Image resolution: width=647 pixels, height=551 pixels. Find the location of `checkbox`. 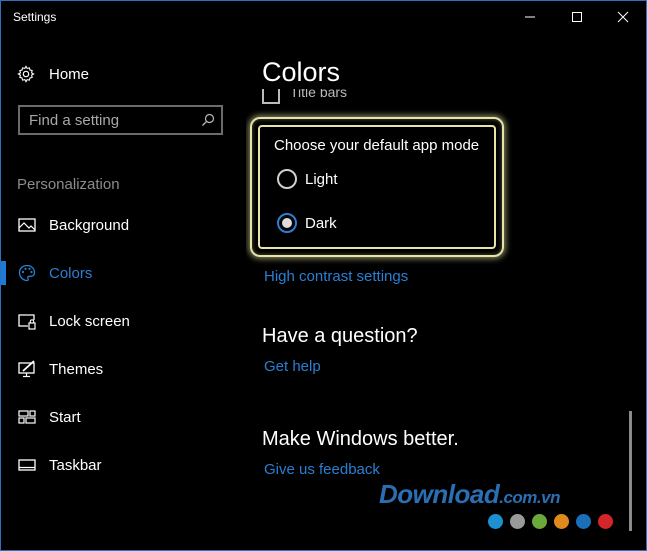

checkbox is located at coordinates (271, 96).